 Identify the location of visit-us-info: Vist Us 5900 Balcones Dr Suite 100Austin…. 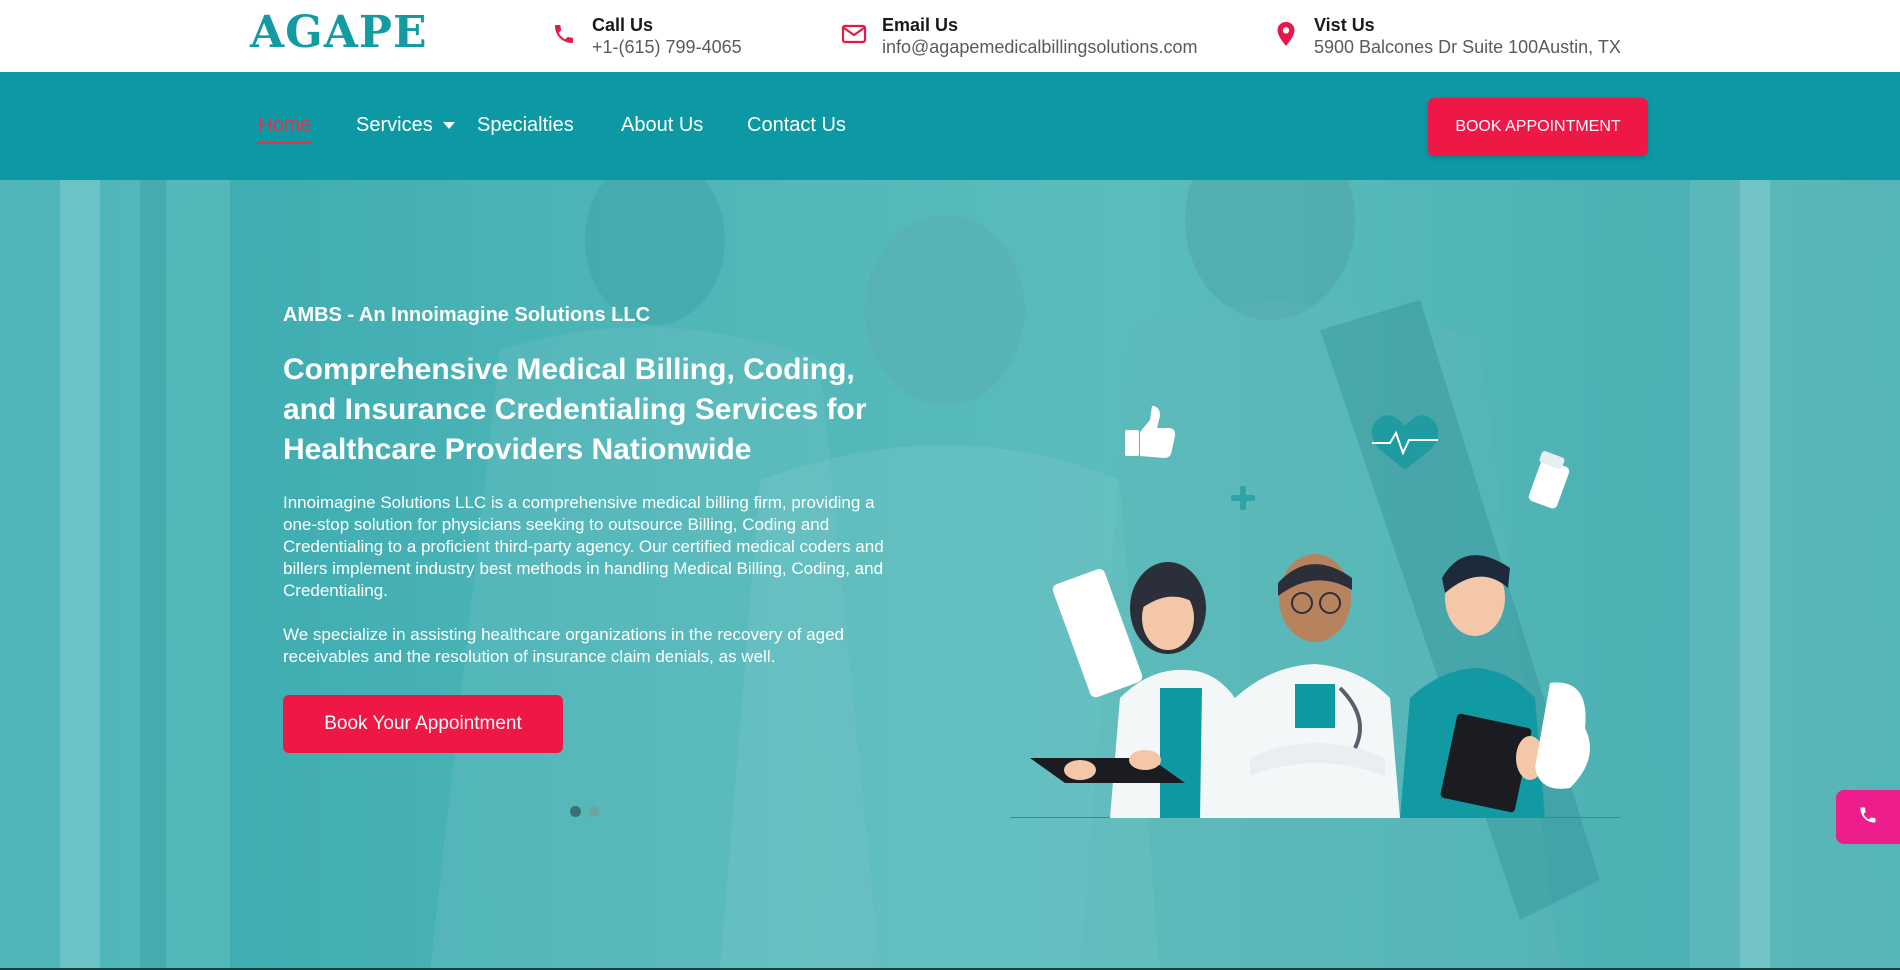
(1446, 36).